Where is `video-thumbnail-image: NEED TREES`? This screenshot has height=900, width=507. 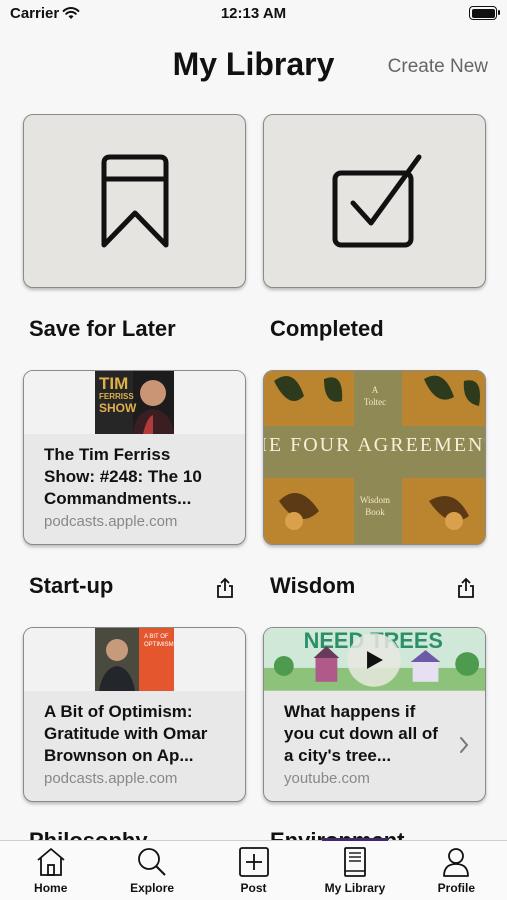 video-thumbnail-image: NEED TREES is located at coordinates (374, 659).